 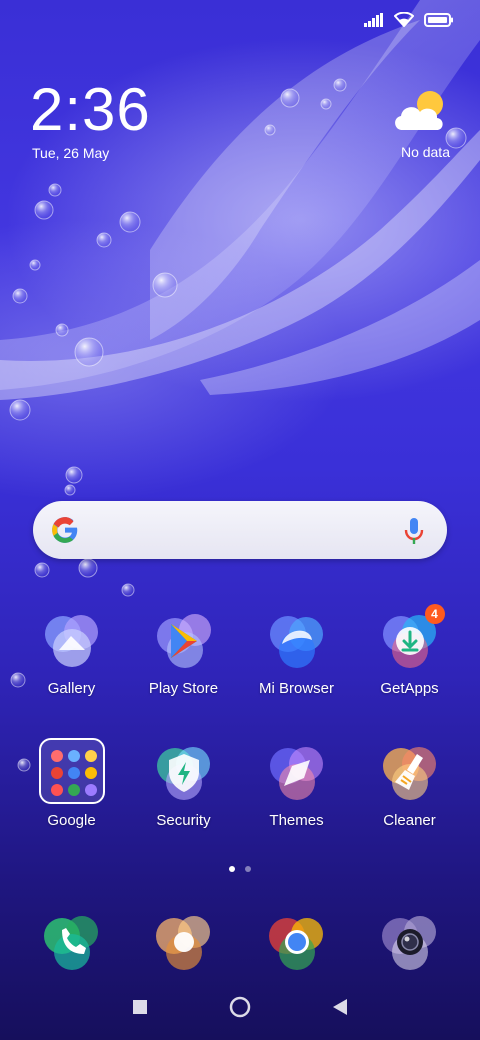 I want to click on signal-icon, so click(x=374, y=22).